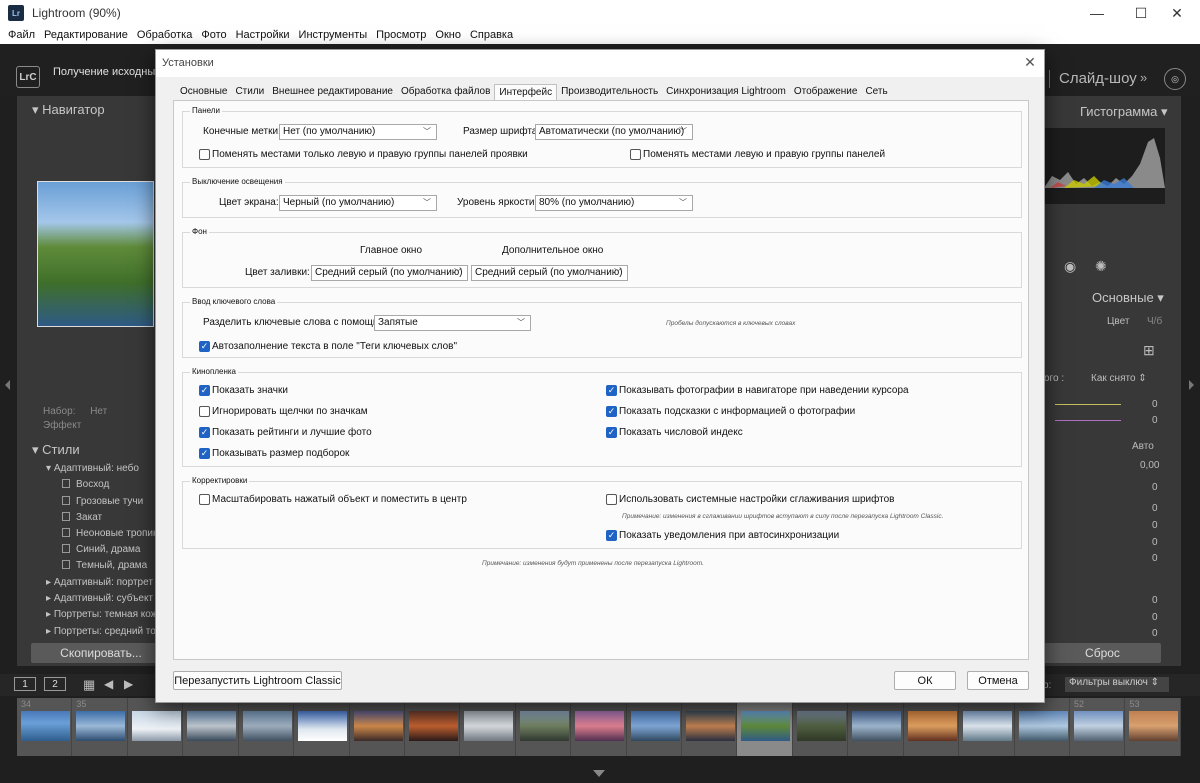  Describe the element at coordinates (92, 468) in the screenshot. I see `preset-group-adaptive-sky: ▾ Адаптивный: небо` at that location.